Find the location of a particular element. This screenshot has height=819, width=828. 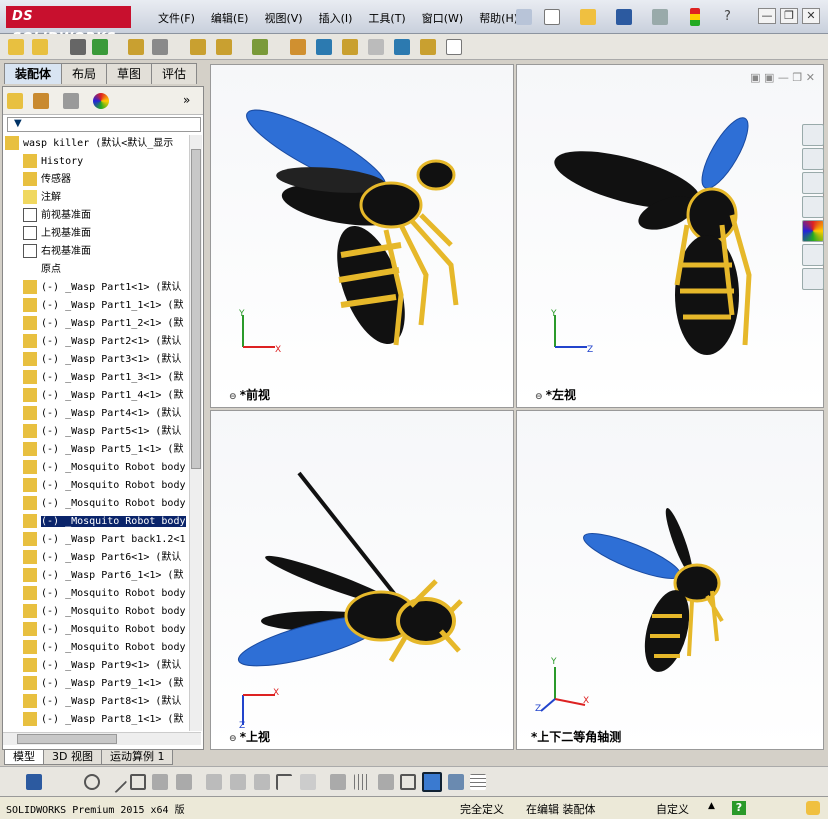

property-manager-icon is located at coordinates (41, 101).